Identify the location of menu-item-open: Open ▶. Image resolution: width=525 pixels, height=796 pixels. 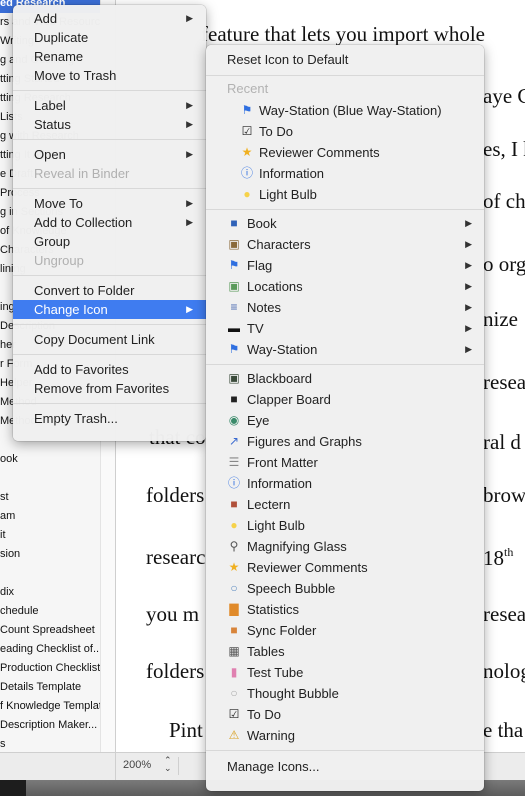
(109, 154).